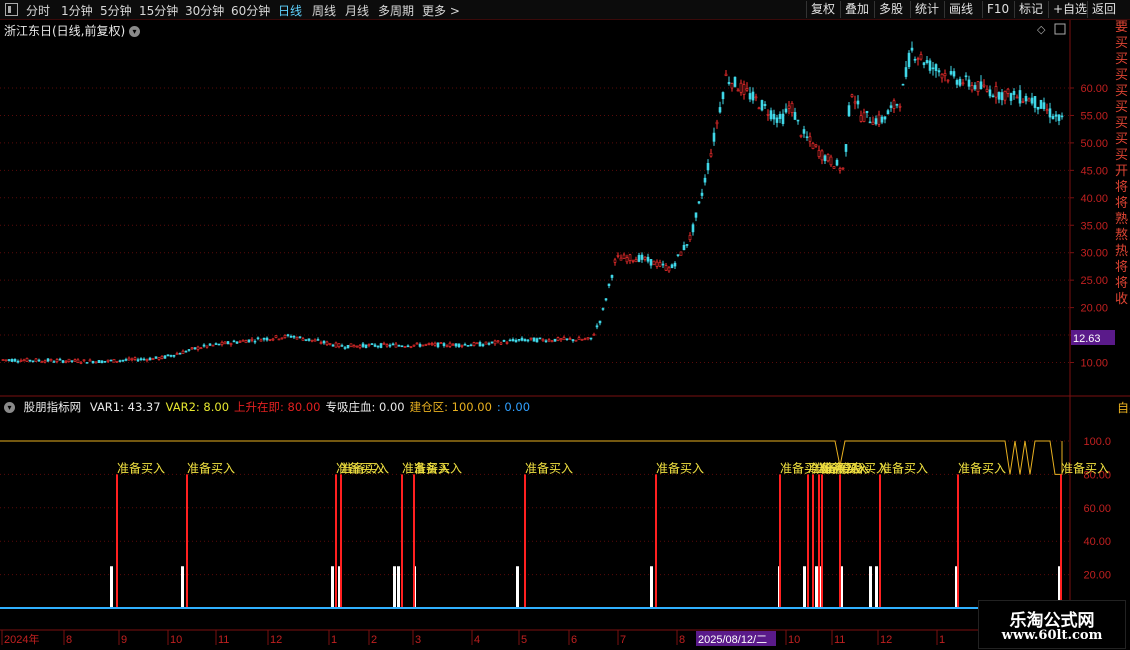 Image resolution: width=1130 pixels, height=650 pixels. I want to click on time-label: 2, so click(374, 640).